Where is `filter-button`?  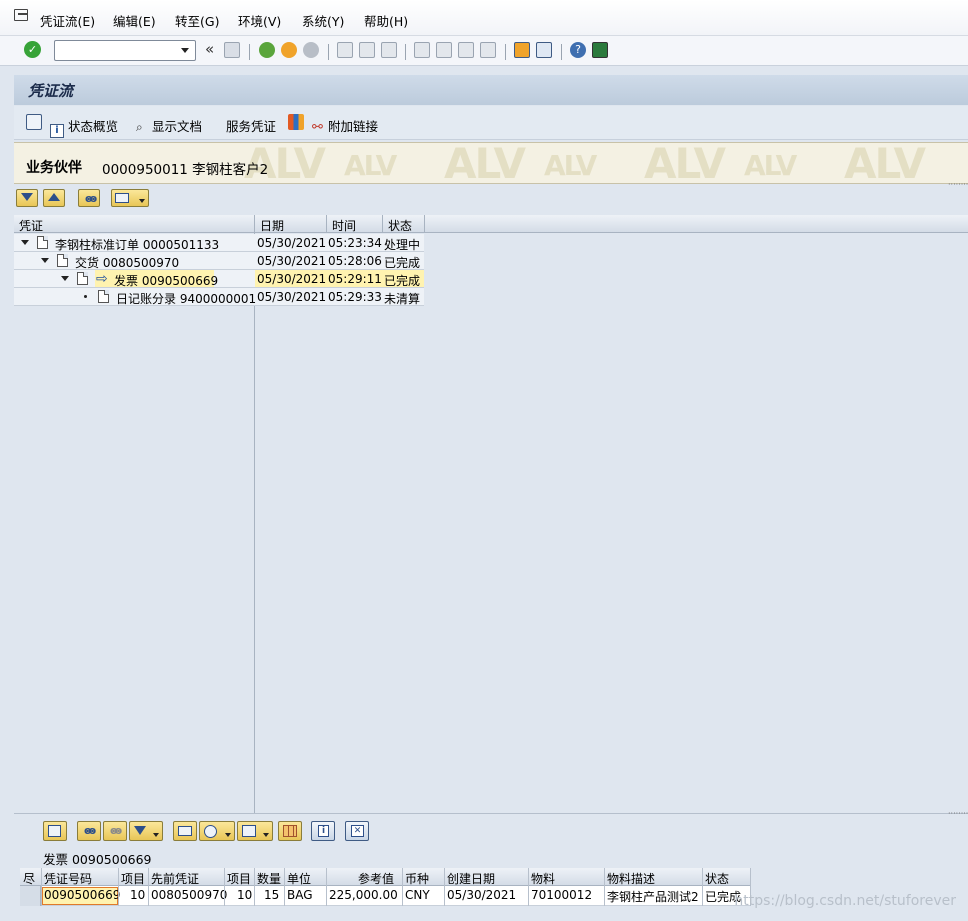 filter-button is located at coordinates (146, 831).